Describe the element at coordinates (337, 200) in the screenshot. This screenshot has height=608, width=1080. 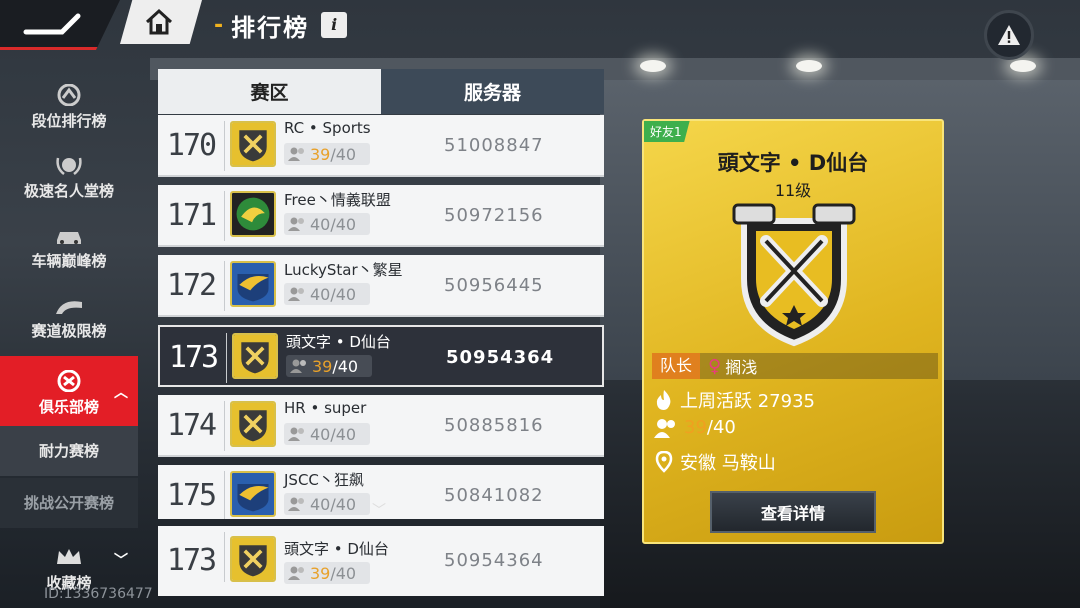
I see `club-name: Free丶情義联盟` at that location.